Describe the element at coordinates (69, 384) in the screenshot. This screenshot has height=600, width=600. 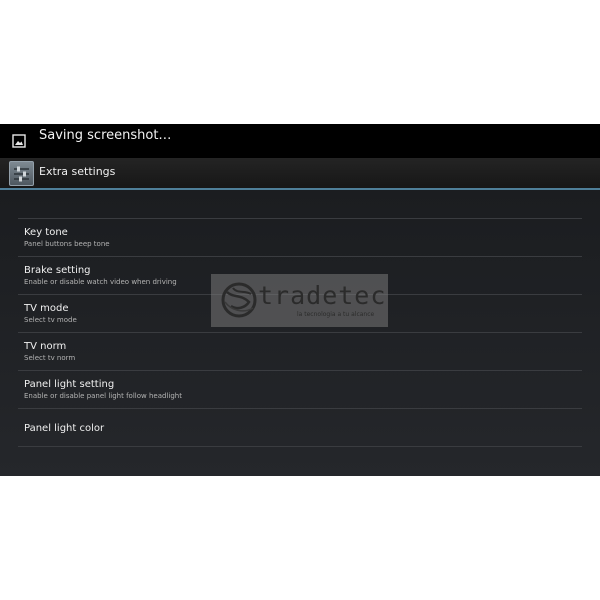
I see `setting-title: Panel light setting` at that location.